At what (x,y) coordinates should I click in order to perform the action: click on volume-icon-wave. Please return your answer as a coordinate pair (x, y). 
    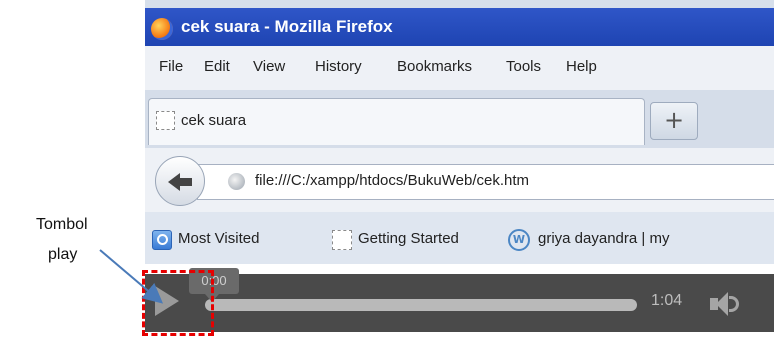
    Looking at the image, I should click on (734, 304).